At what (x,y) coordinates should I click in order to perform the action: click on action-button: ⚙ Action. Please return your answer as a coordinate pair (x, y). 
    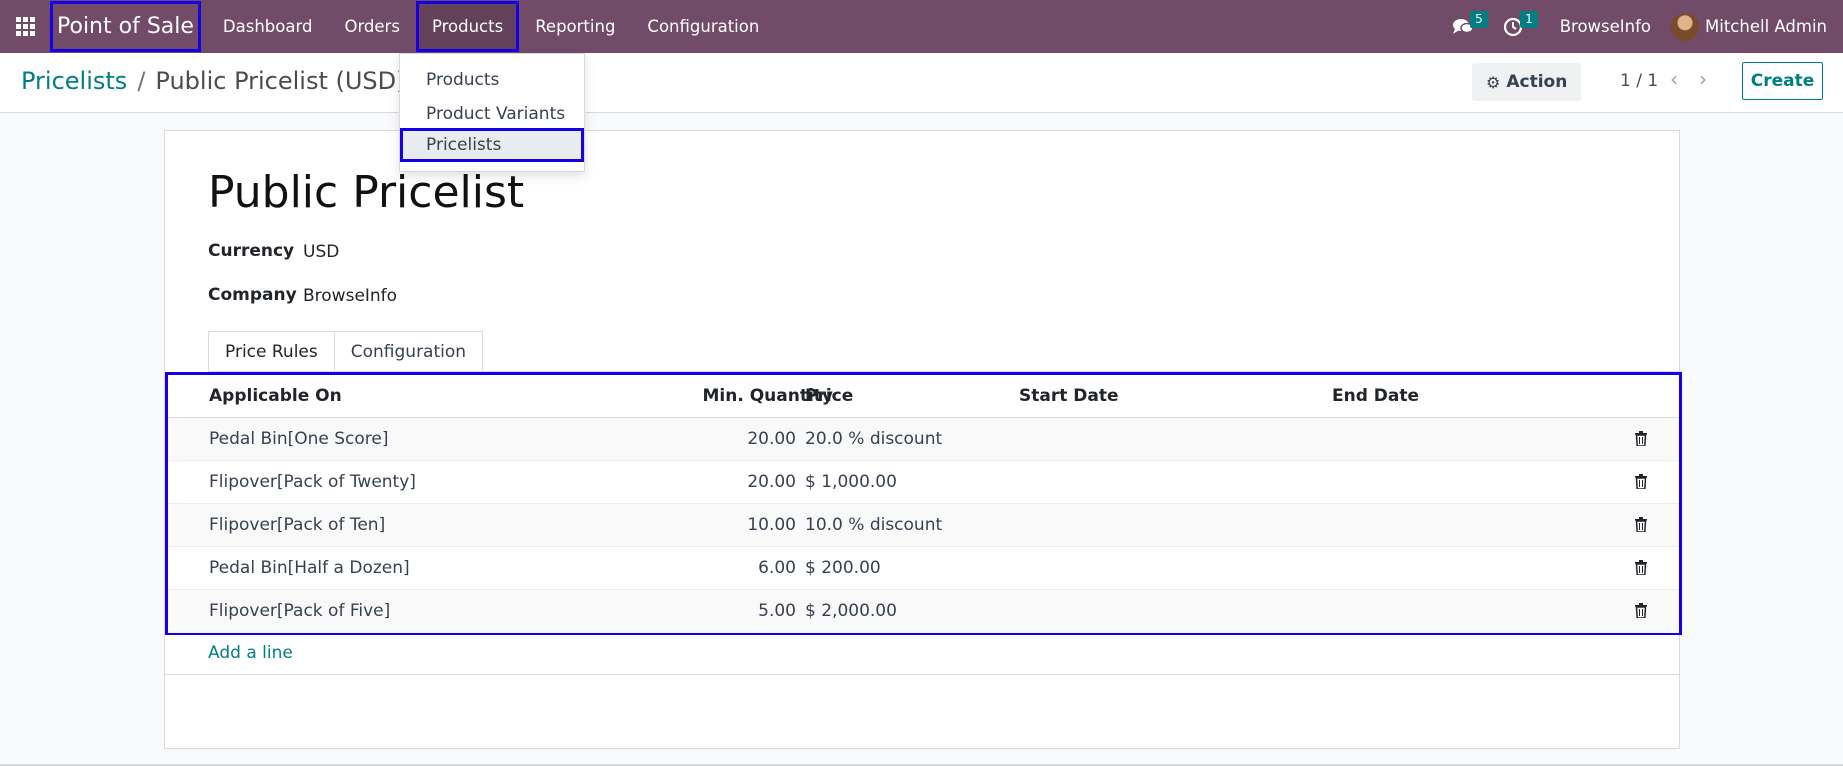
    Looking at the image, I should click on (1527, 82).